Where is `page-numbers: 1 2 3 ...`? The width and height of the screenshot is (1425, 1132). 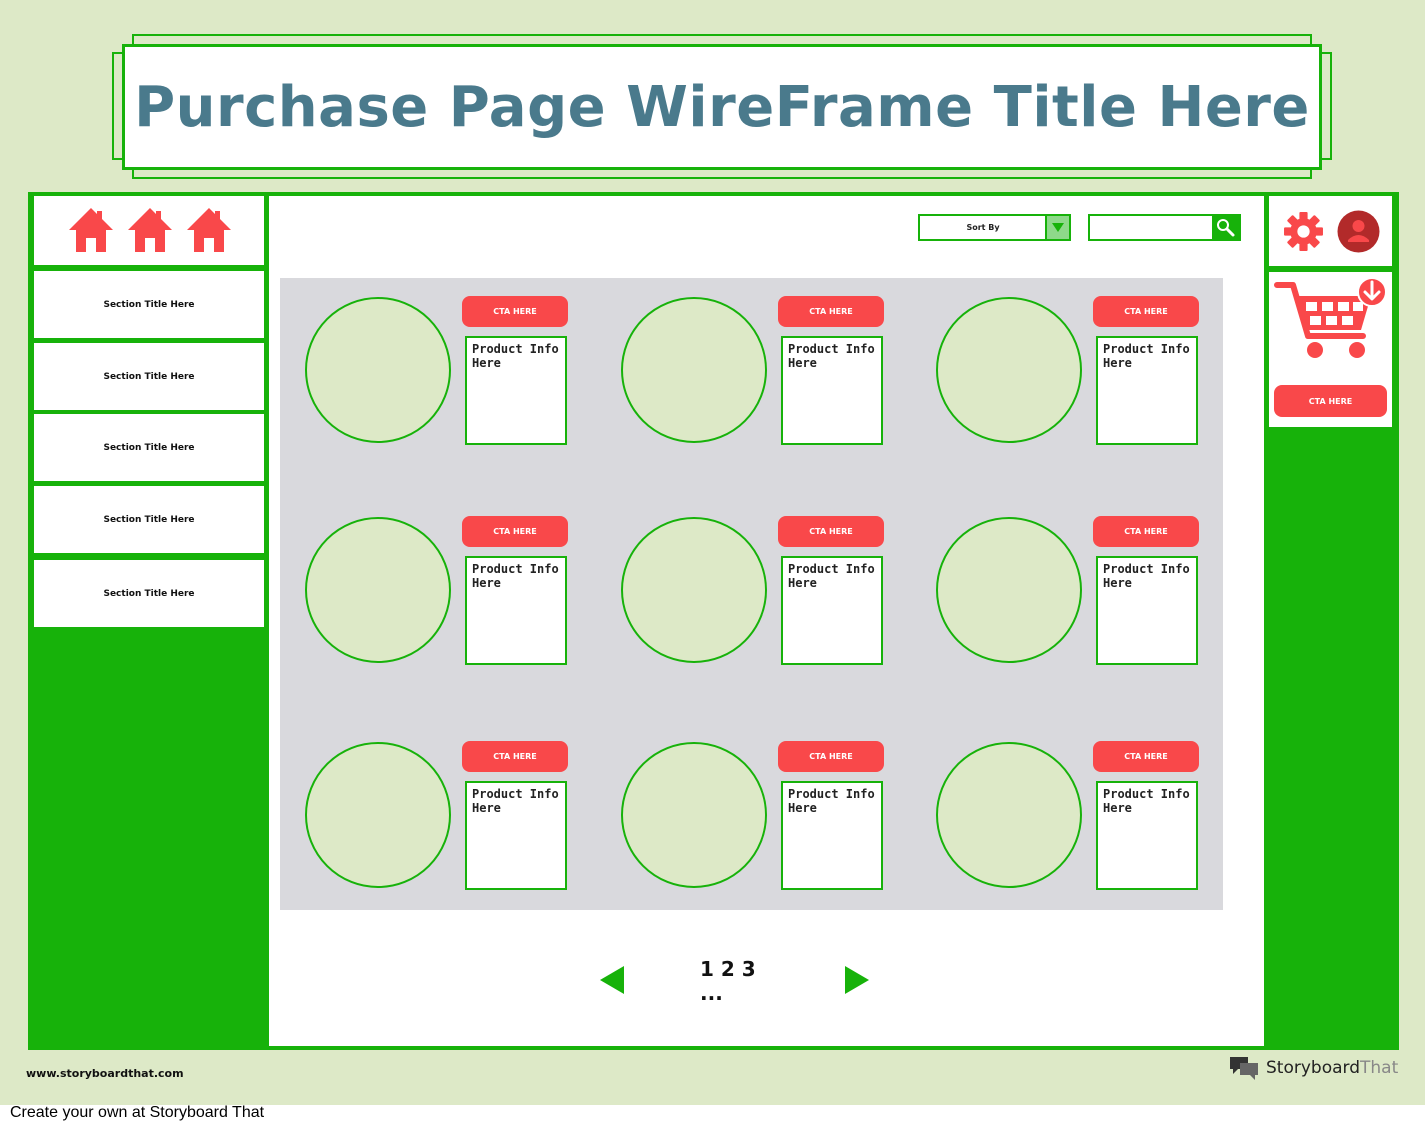
page-numbers: 1 2 3 ... is located at coordinates (740, 981).